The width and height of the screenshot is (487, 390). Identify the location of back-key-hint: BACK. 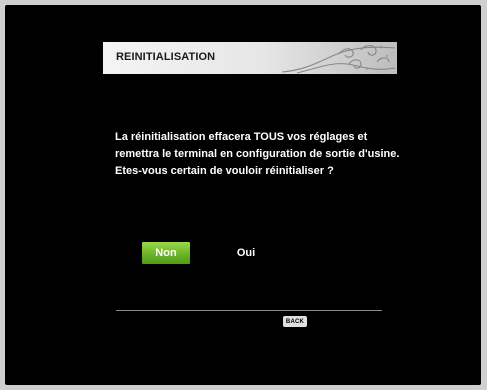
(295, 321).